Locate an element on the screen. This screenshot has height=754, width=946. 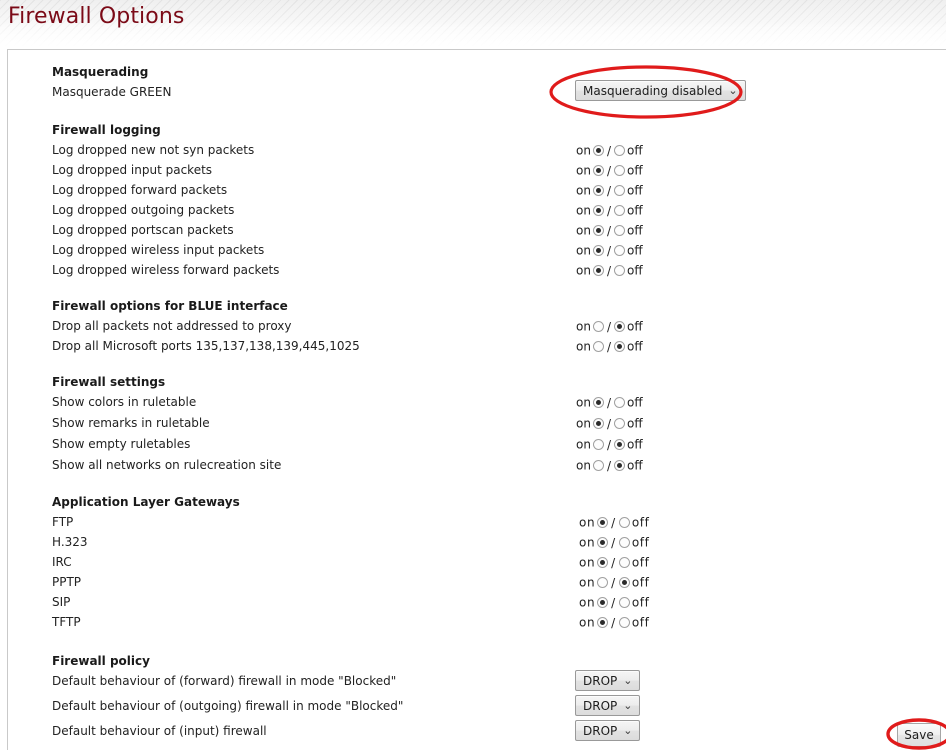
row-label: Log dropped new not syn packets is located at coordinates (153, 150).